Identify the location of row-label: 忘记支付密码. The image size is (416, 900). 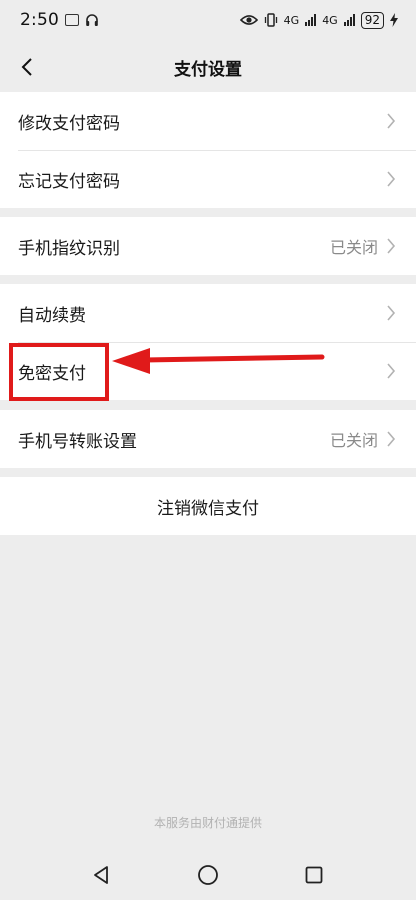
(69, 181).